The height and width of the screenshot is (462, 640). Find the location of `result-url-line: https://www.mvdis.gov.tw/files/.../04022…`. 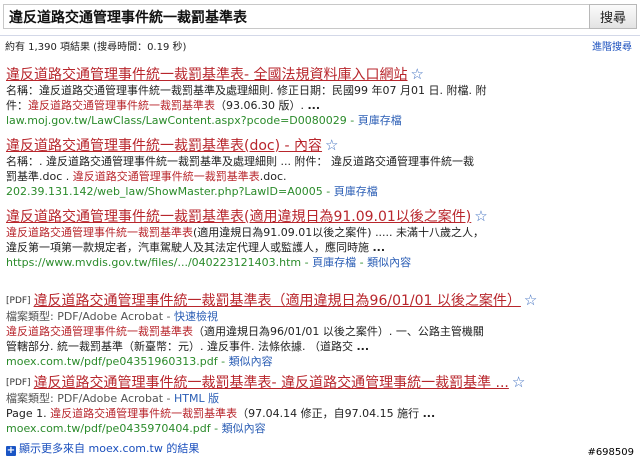

result-url-line: https://www.mvdis.gov.tw/files/.../04022… is located at coordinates (321, 262).